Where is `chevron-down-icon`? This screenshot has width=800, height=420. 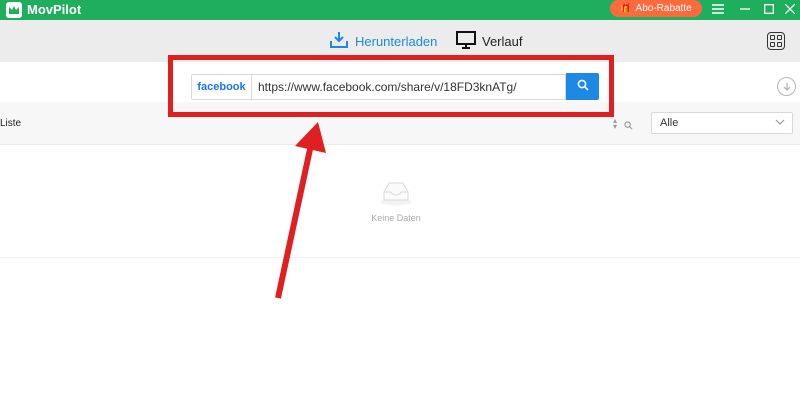 chevron-down-icon is located at coordinates (780, 123).